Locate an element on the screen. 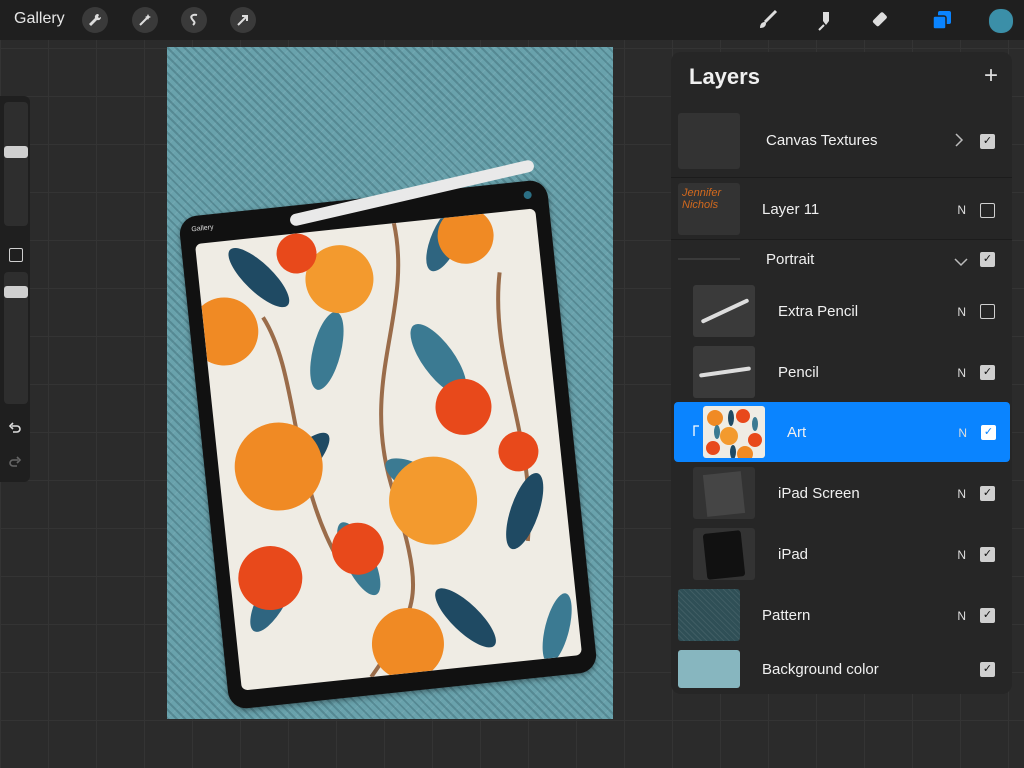 The height and width of the screenshot is (768, 1024). redo-icon is located at coordinates (15, 465).